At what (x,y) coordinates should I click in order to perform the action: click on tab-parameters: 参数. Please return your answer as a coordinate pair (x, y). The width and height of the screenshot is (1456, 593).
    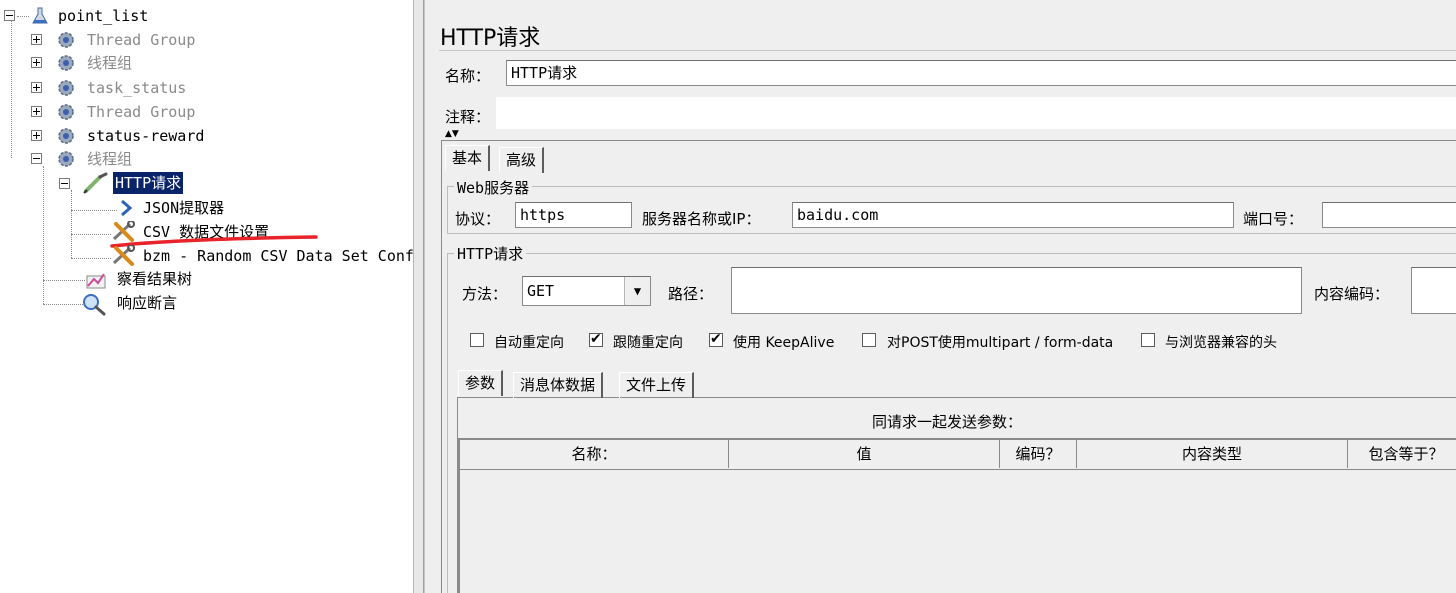
    Looking at the image, I should click on (481, 383).